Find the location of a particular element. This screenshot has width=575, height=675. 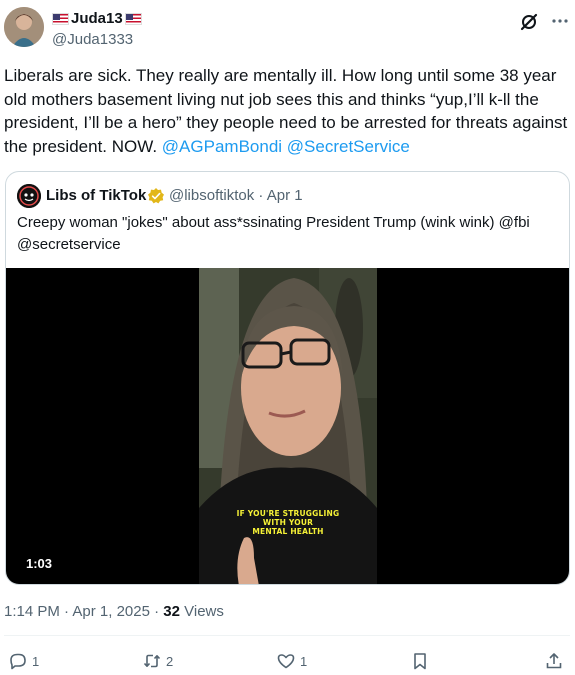

grok-icon is located at coordinates (529, 22).